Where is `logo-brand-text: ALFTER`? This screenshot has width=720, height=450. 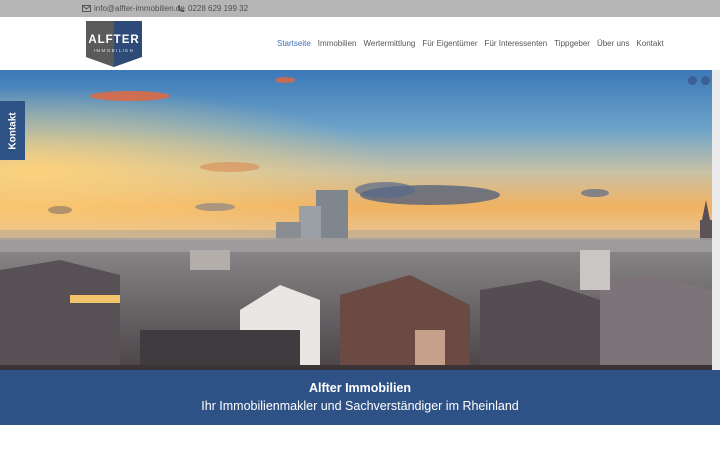 logo-brand-text: ALFTER is located at coordinates (114, 40).